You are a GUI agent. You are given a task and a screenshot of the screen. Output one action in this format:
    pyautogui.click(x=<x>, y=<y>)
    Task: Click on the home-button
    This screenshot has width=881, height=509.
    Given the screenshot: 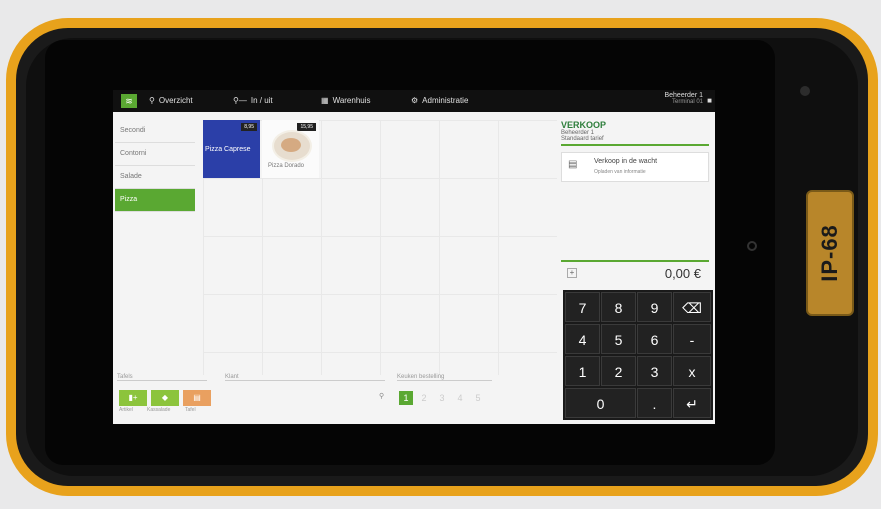 What is the action you would take?
    pyautogui.click(x=752, y=246)
    